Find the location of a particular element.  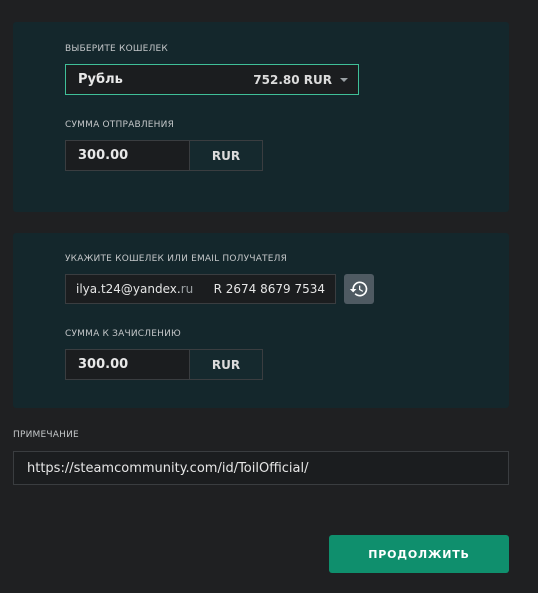

send-amount-group: 300.00 RUR is located at coordinates (164, 155).